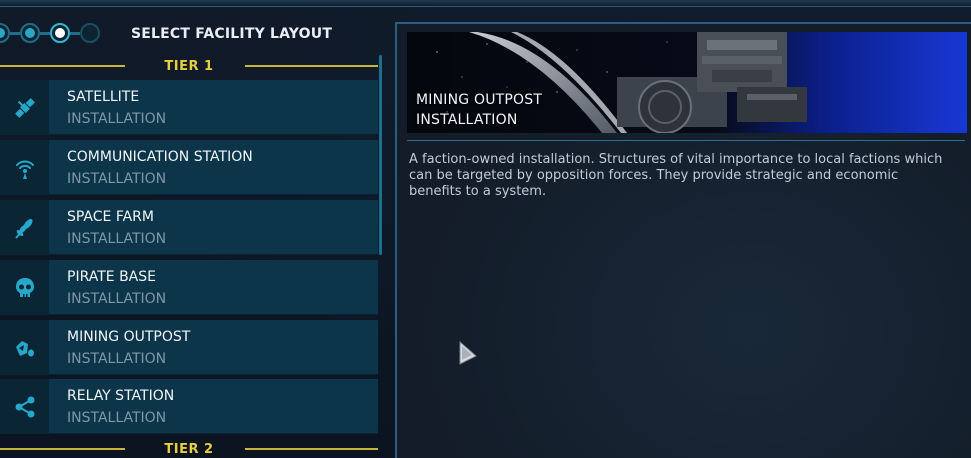 This screenshot has height=458, width=971. Describe the element at coordinates (103, 97) in the screenshot. I see `facility-name: SATELLITE` at that location.